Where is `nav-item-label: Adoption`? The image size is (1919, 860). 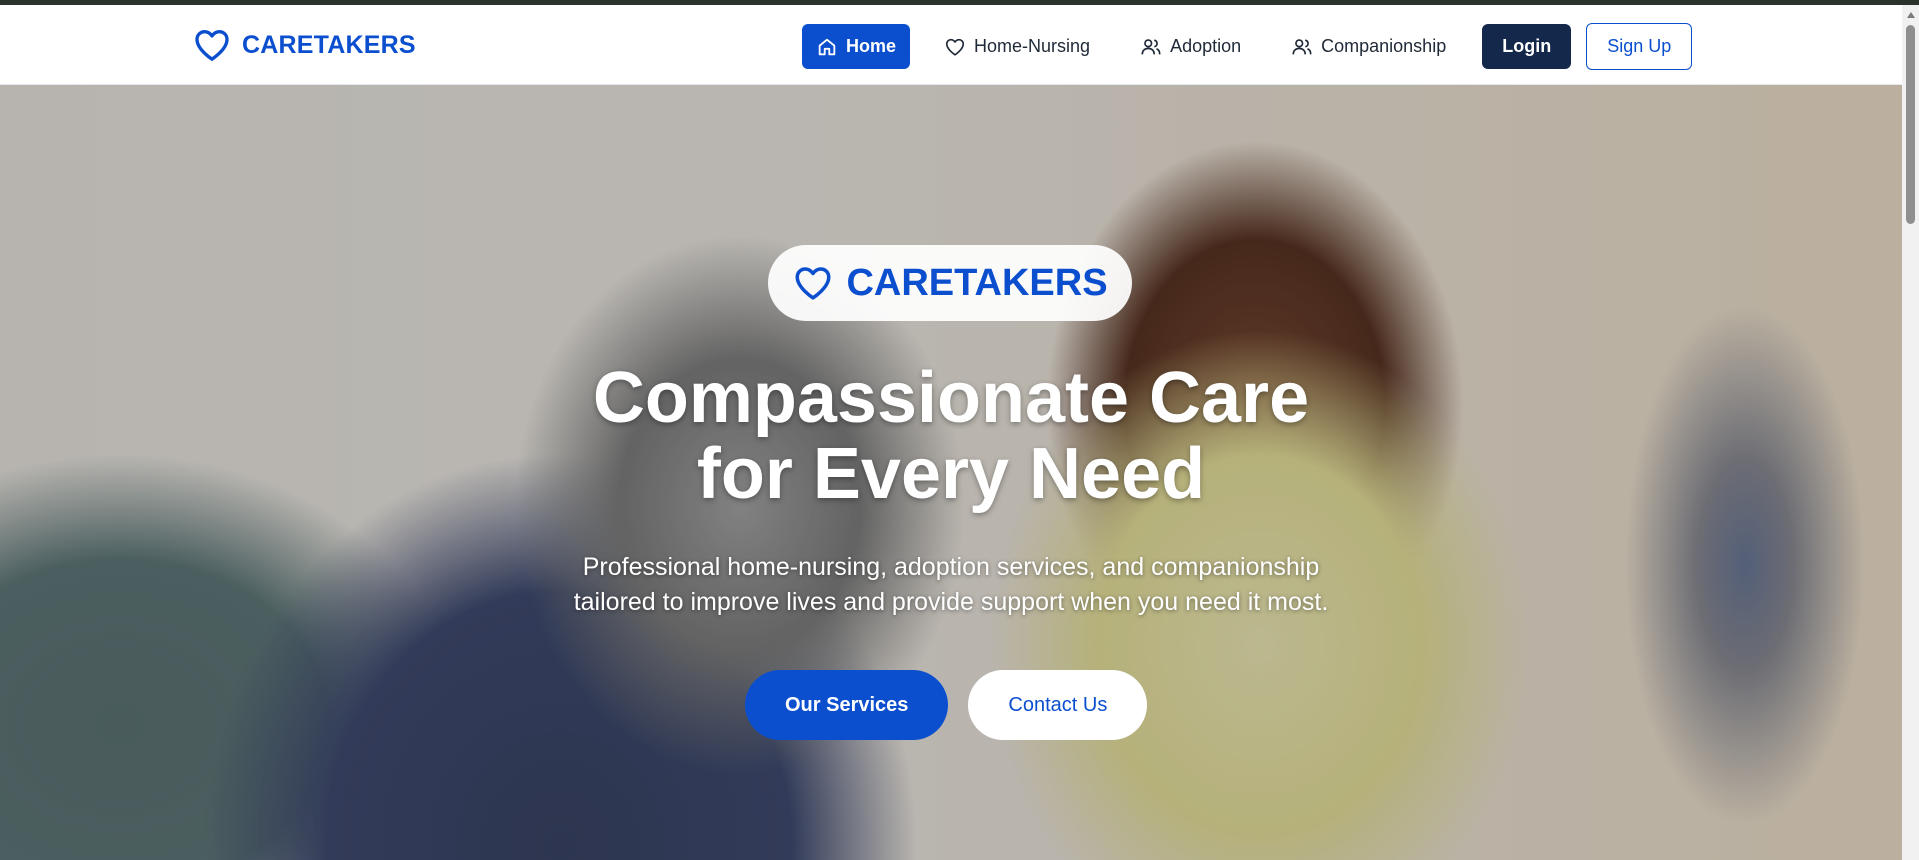
nav-item-label: Adoption is located at coordinates (1206, 46).